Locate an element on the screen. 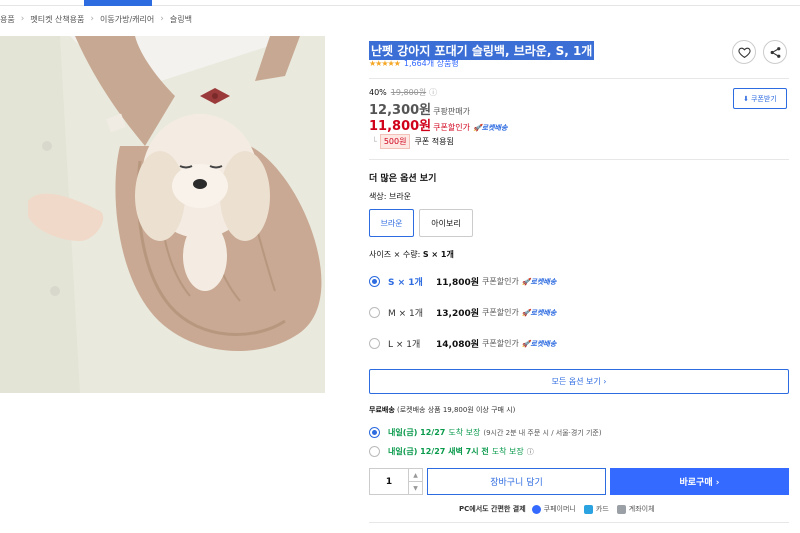 This screenshot has width=800, height=533. size-option-price: 11,800원 is located at coordinates (458, 283).